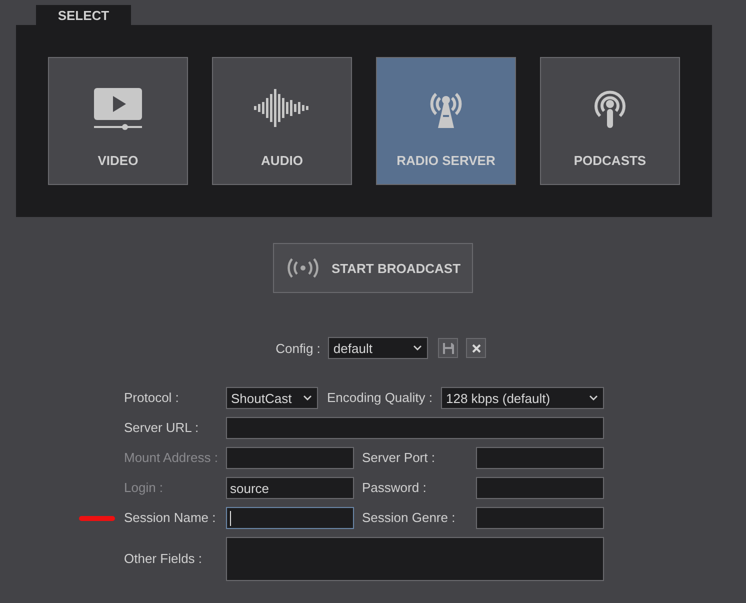  I want to click on config-select: default, so click(378, 348).